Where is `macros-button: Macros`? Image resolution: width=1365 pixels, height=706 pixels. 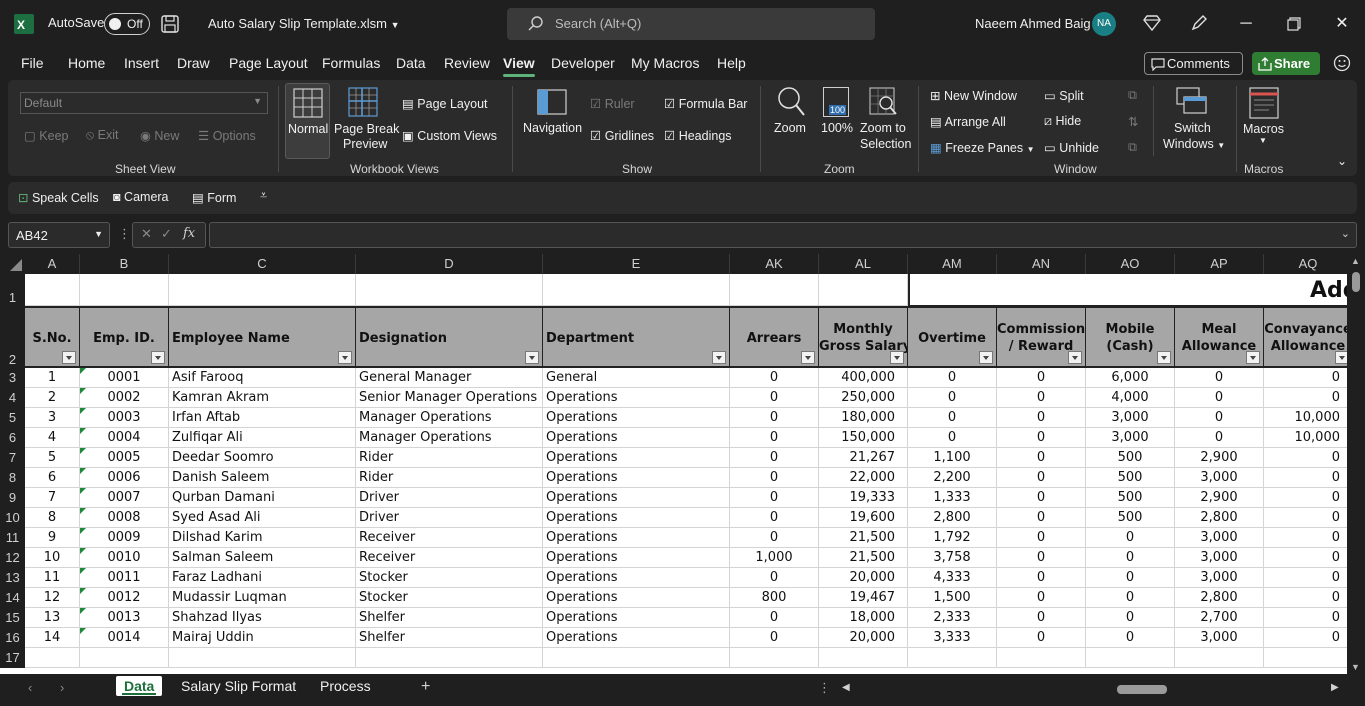 macros-button: Macros is located at coordinates (1263, 129).